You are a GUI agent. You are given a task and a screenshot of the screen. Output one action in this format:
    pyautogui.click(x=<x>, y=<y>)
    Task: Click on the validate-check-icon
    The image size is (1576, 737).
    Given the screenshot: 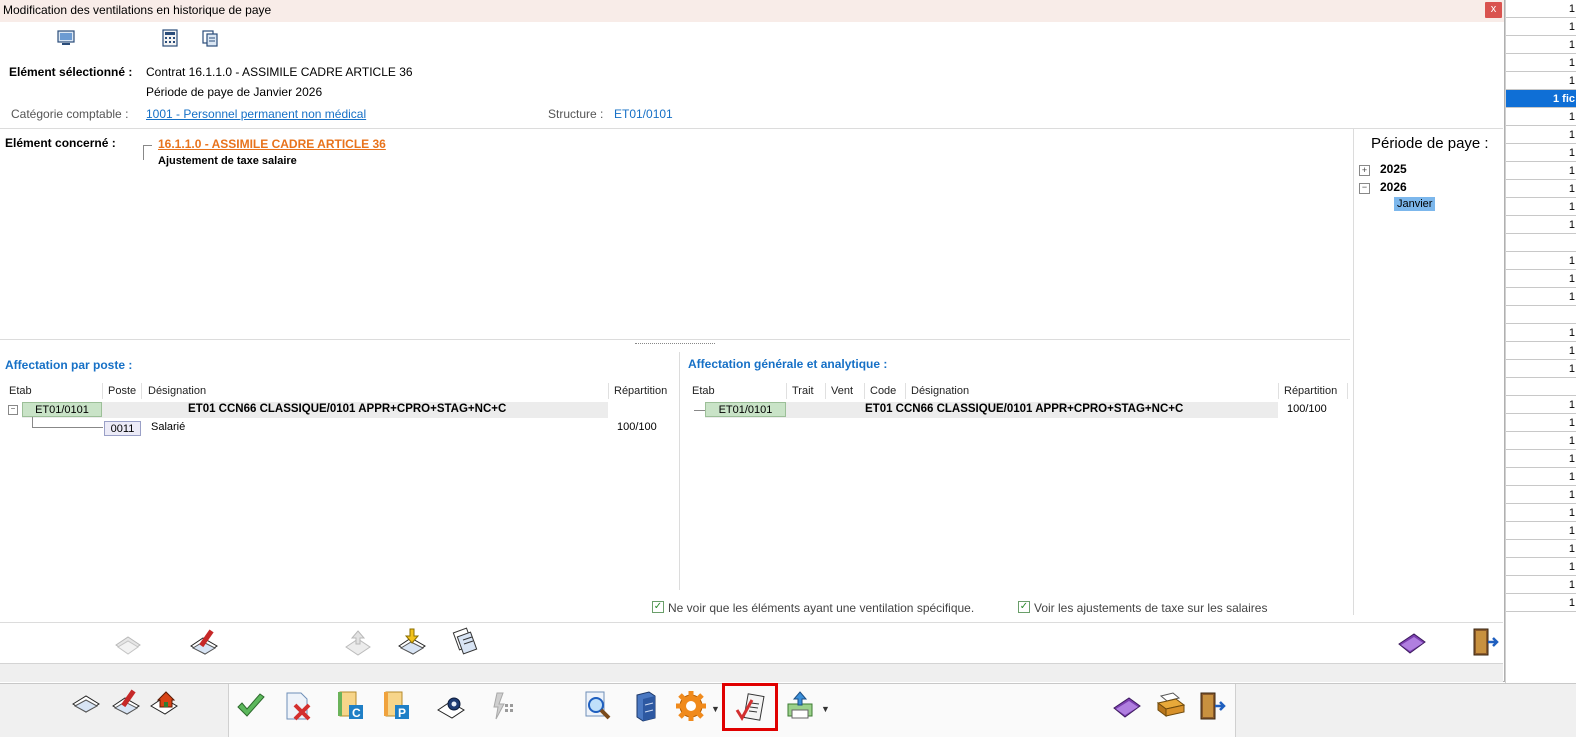 What is the action you would take?
    pyautogui.click(x=251, y=706)
    